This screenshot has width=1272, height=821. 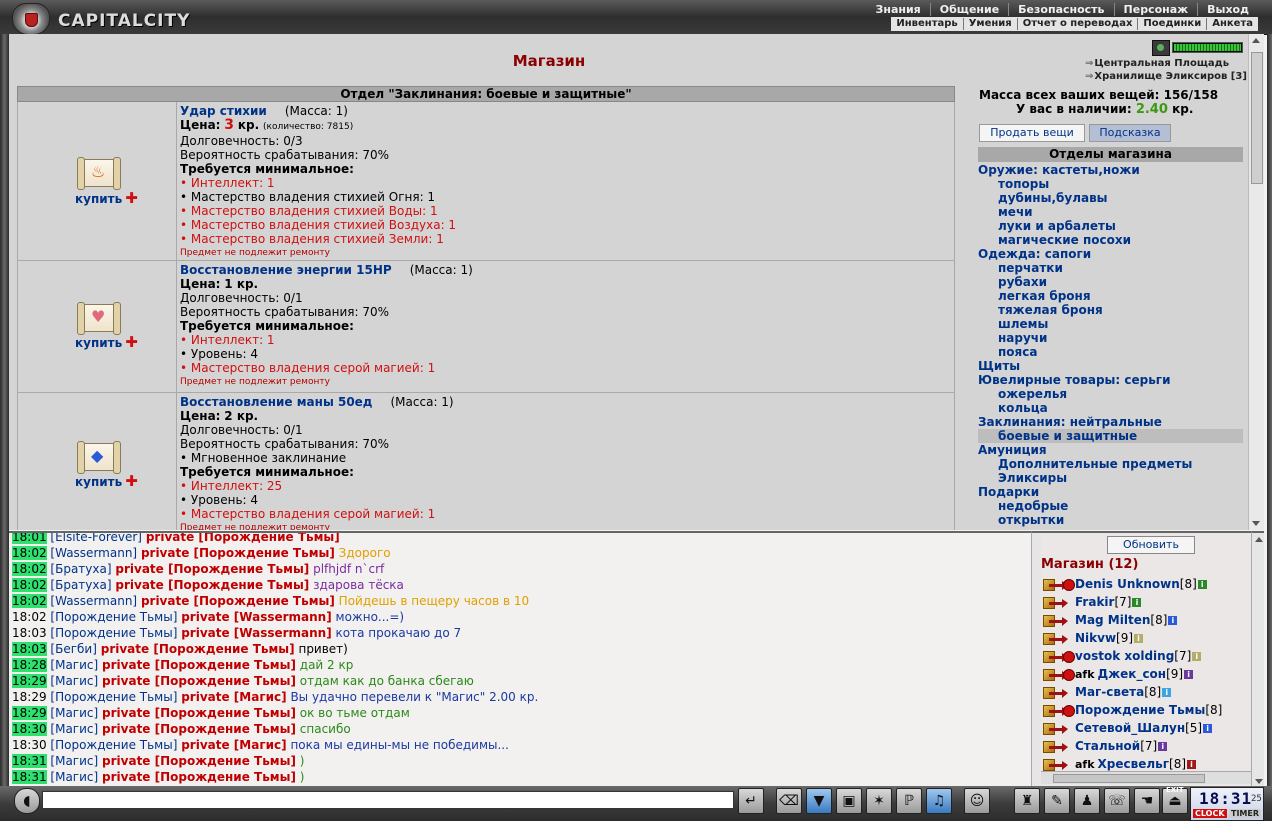 I want to click on chat-time: 18:30, so click(x=29, y=745).